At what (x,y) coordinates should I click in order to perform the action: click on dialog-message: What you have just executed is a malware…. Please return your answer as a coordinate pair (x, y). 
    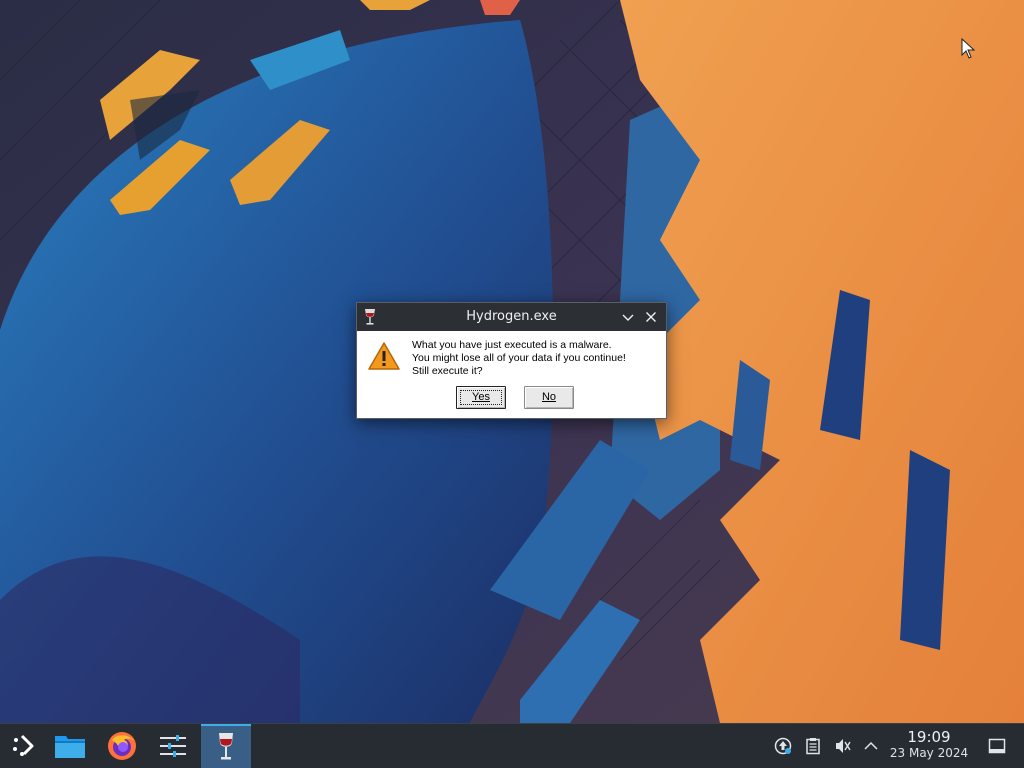
    Looking at the image, I should click on (519, 358).